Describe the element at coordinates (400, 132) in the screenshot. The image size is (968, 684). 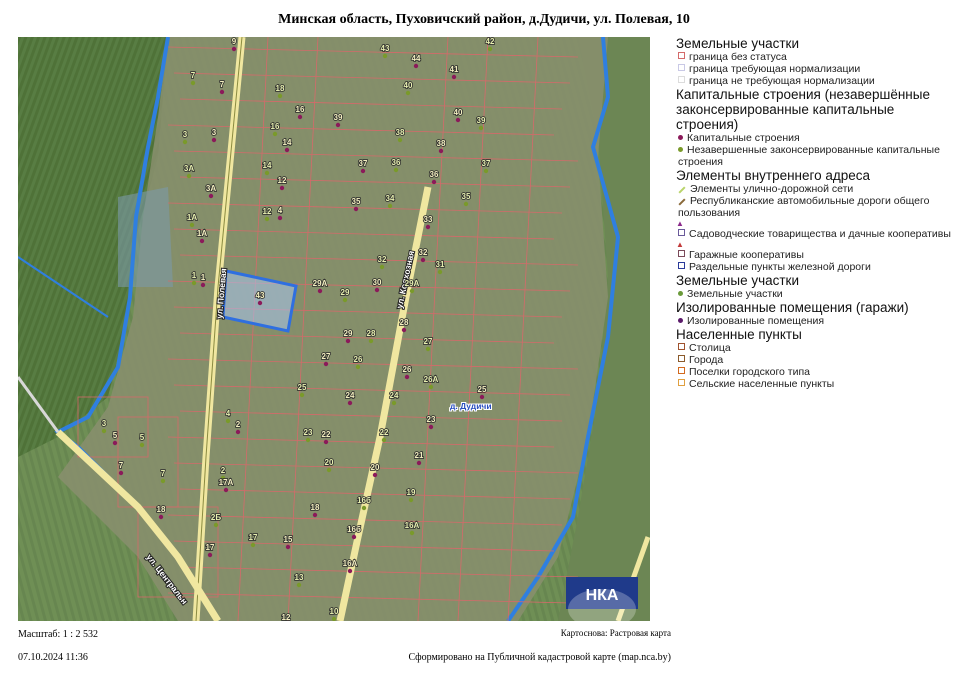
I see `parcel-number-label: 38` at that location.